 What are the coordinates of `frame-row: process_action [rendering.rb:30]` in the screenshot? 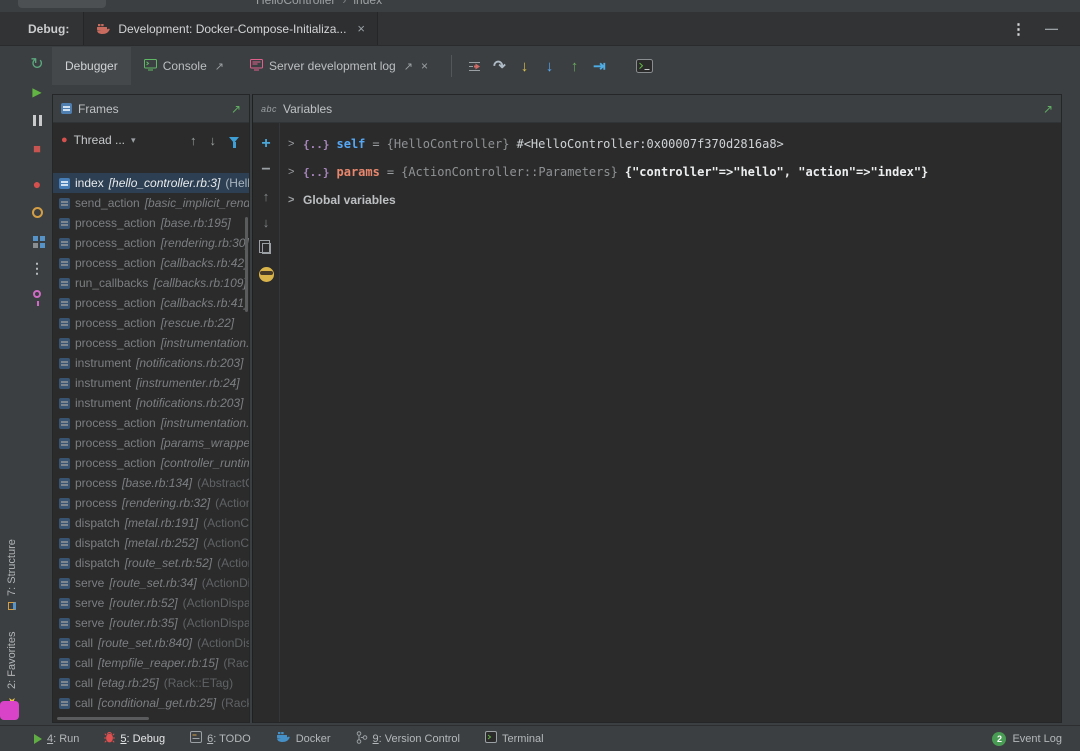 It's located at (151, 243).